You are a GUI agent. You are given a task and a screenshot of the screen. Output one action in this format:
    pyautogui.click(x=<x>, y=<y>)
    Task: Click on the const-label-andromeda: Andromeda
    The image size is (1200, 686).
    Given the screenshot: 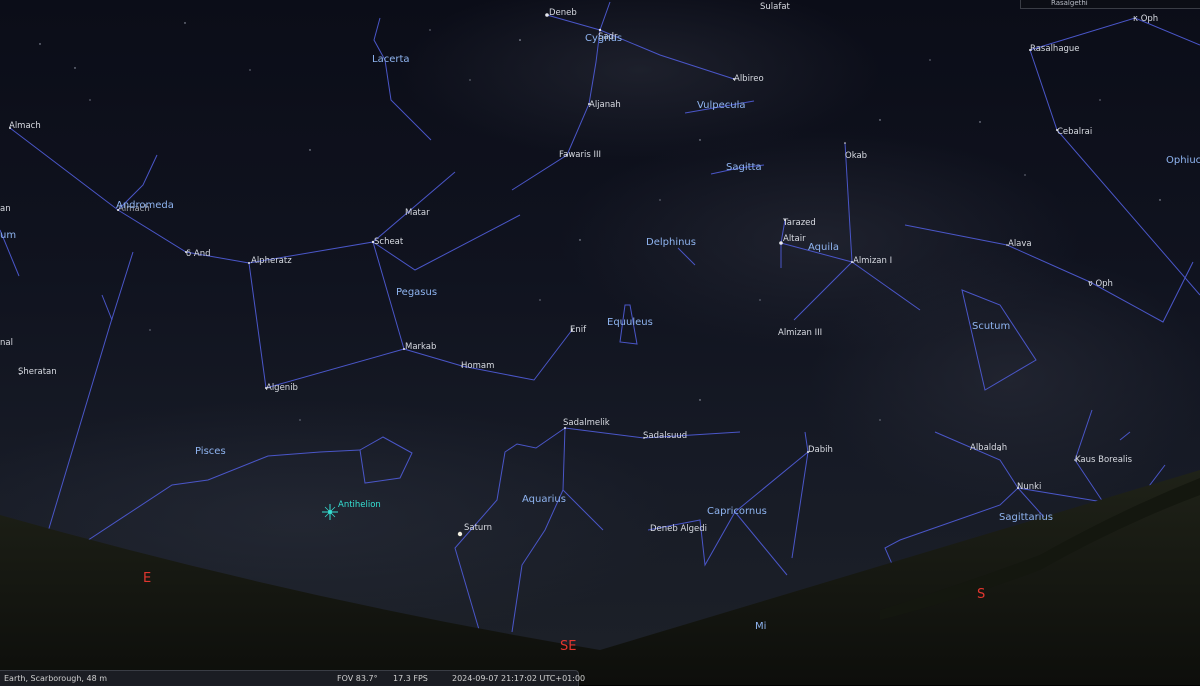 What is the action you would take?
    pyautogui.click(x=145, y=205)
    